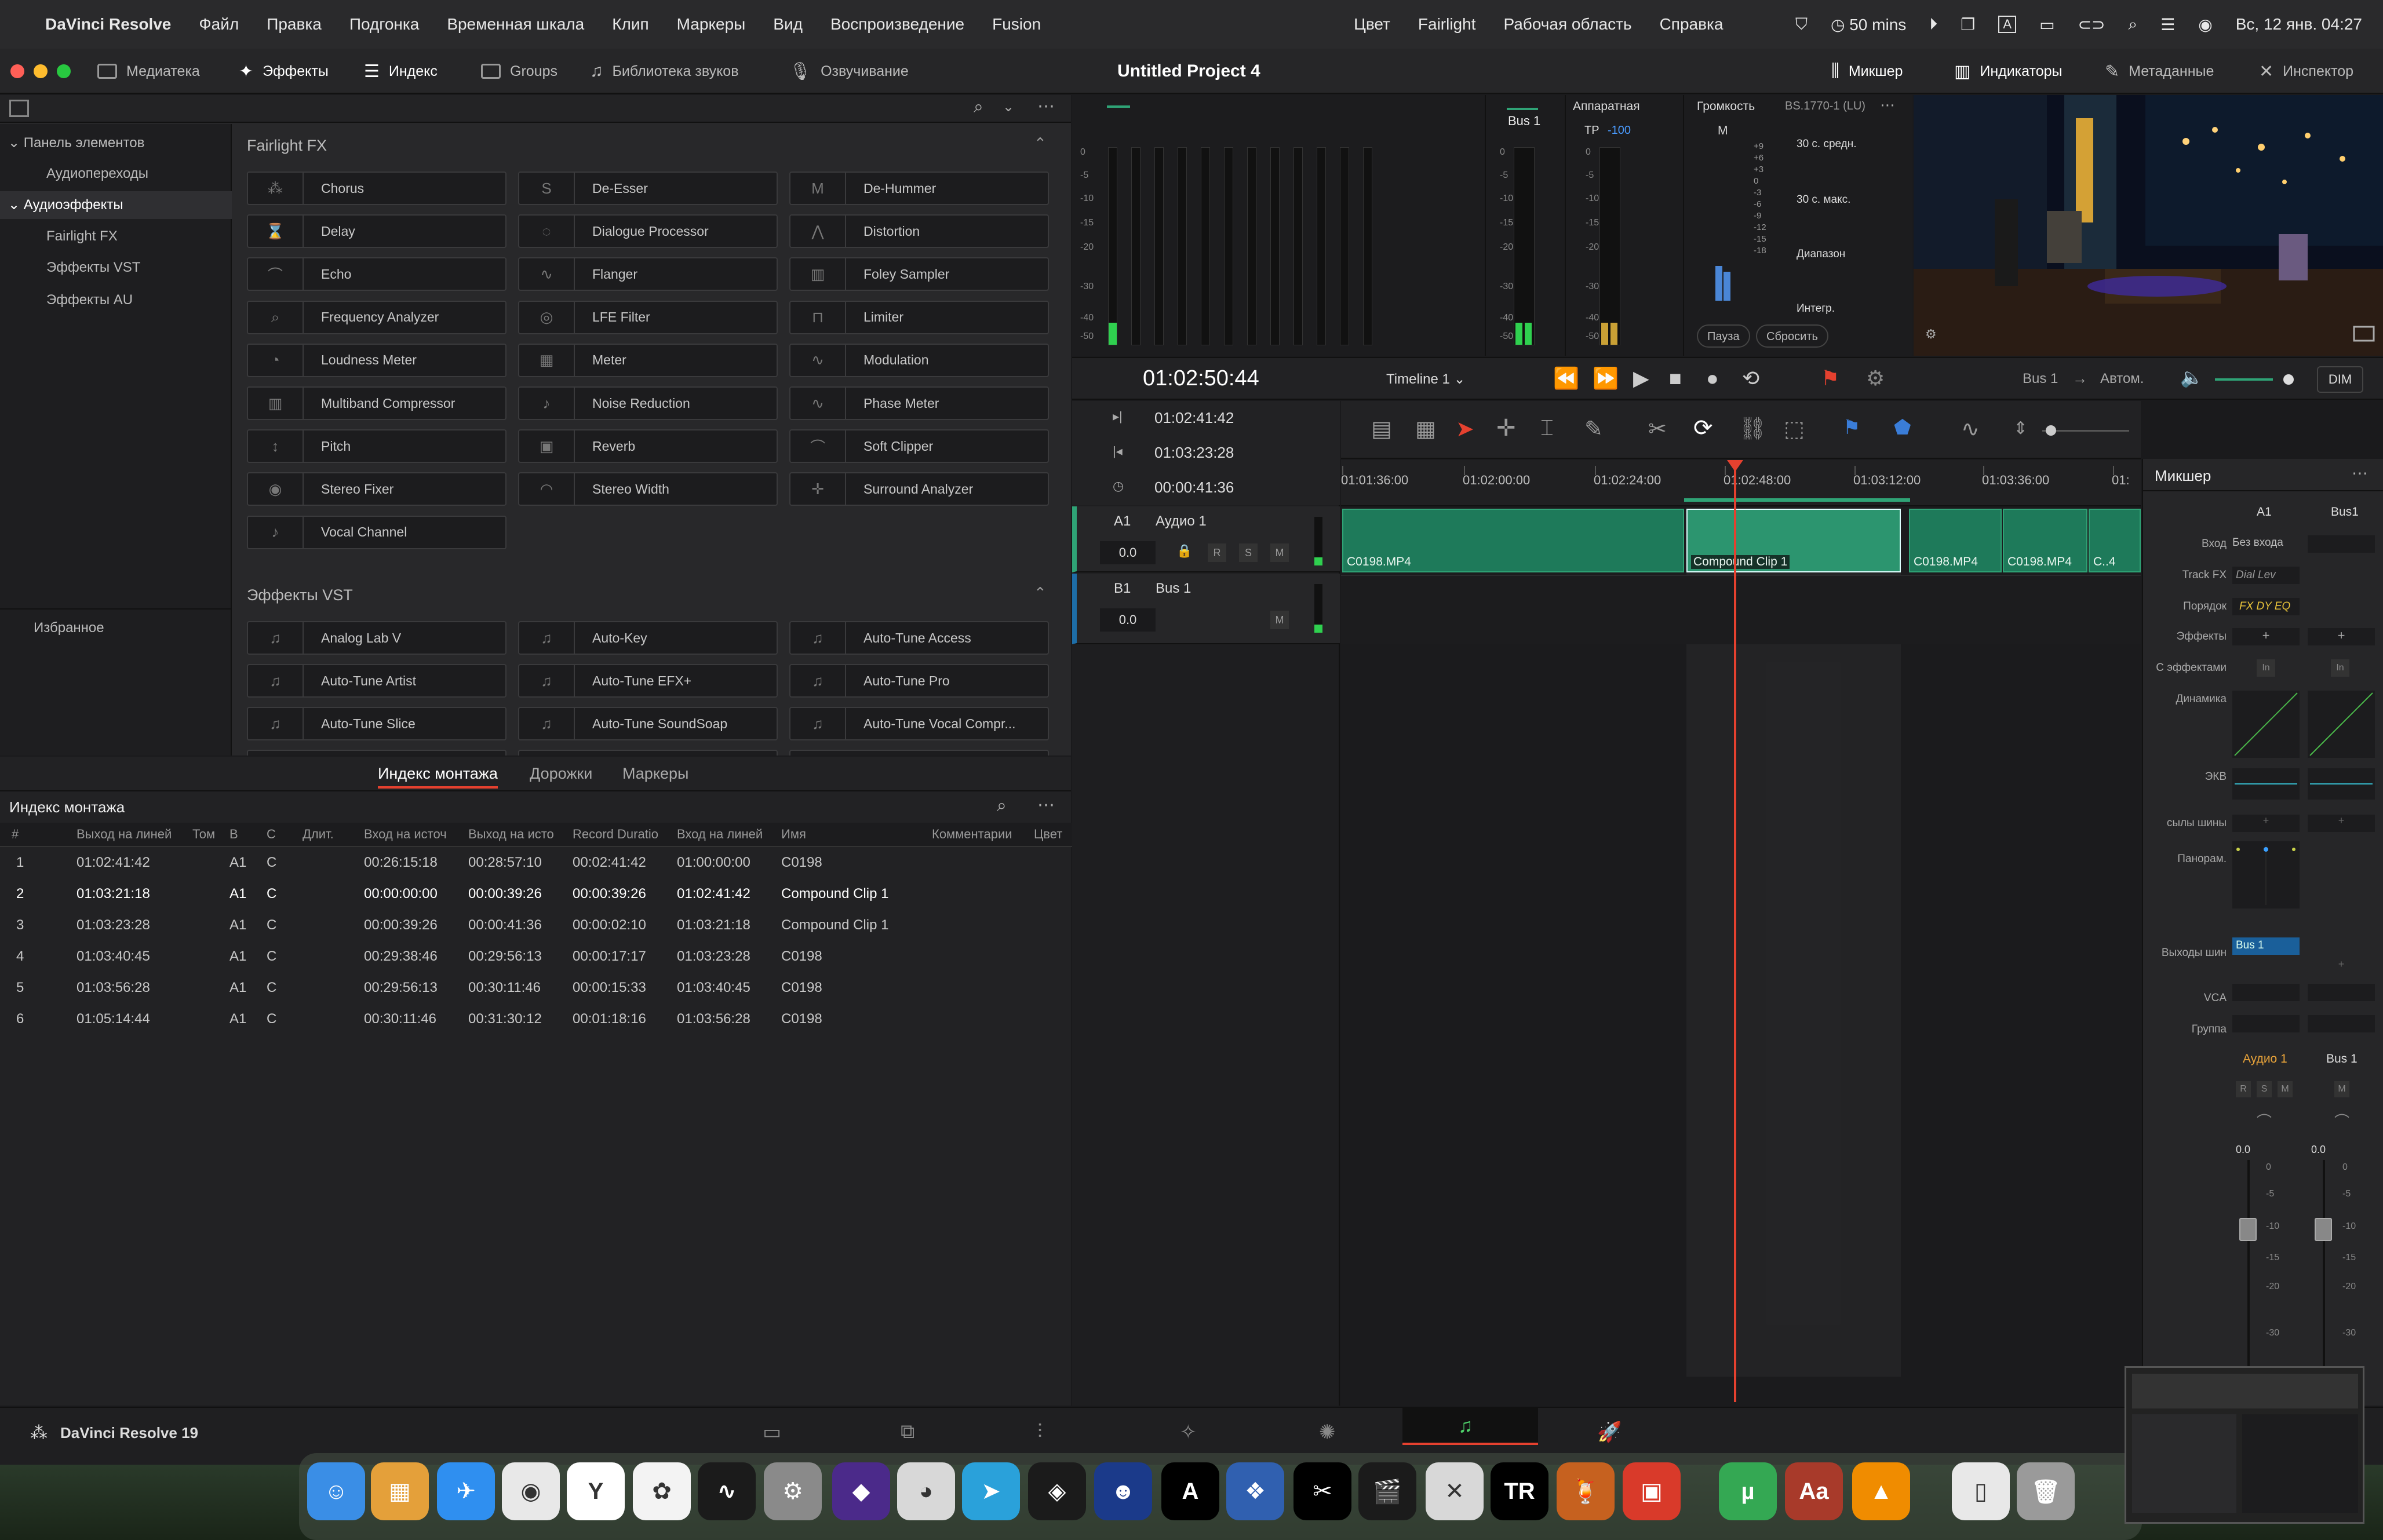  Describe the element at coordinates (897, 25) in the screenshot. I see `menu-playback: Воспроизведение` at that location.